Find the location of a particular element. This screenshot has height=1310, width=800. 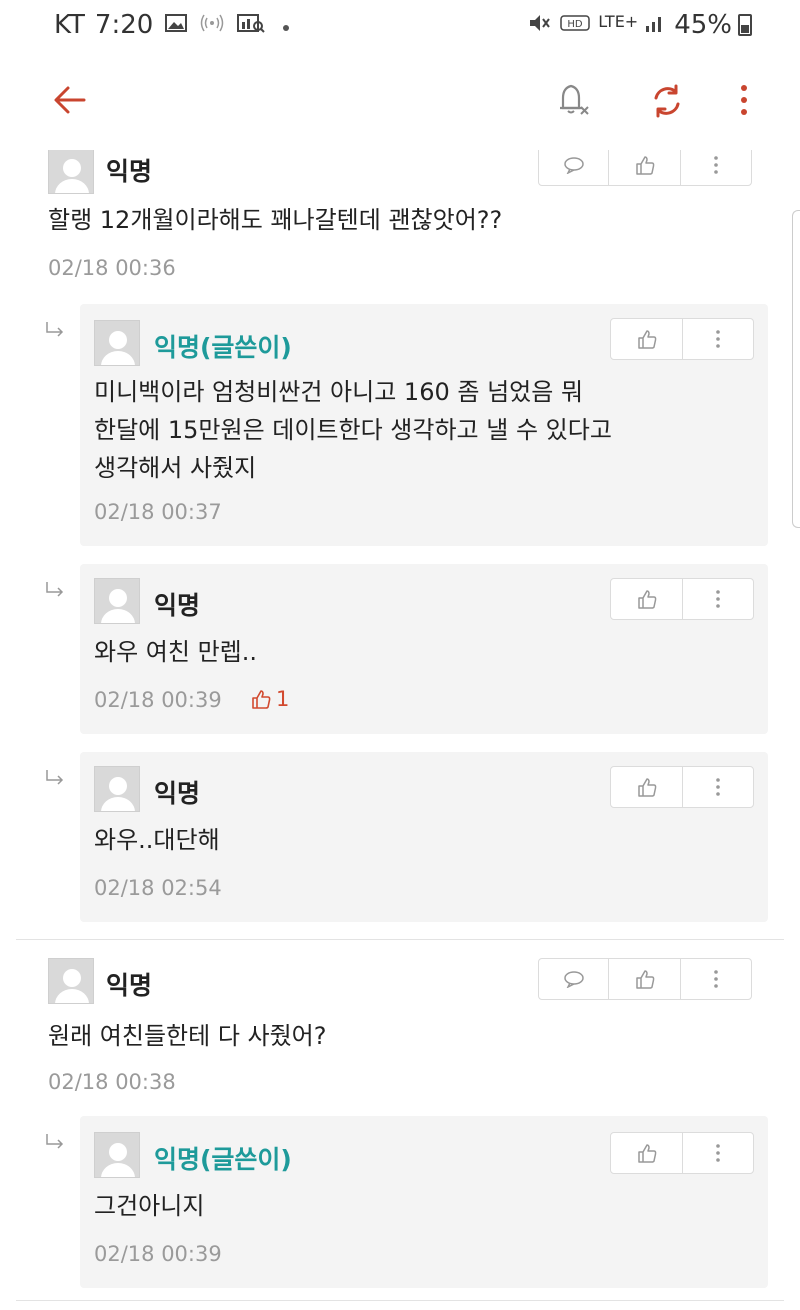

svg-text: HD is located at coordinates (576, 24).